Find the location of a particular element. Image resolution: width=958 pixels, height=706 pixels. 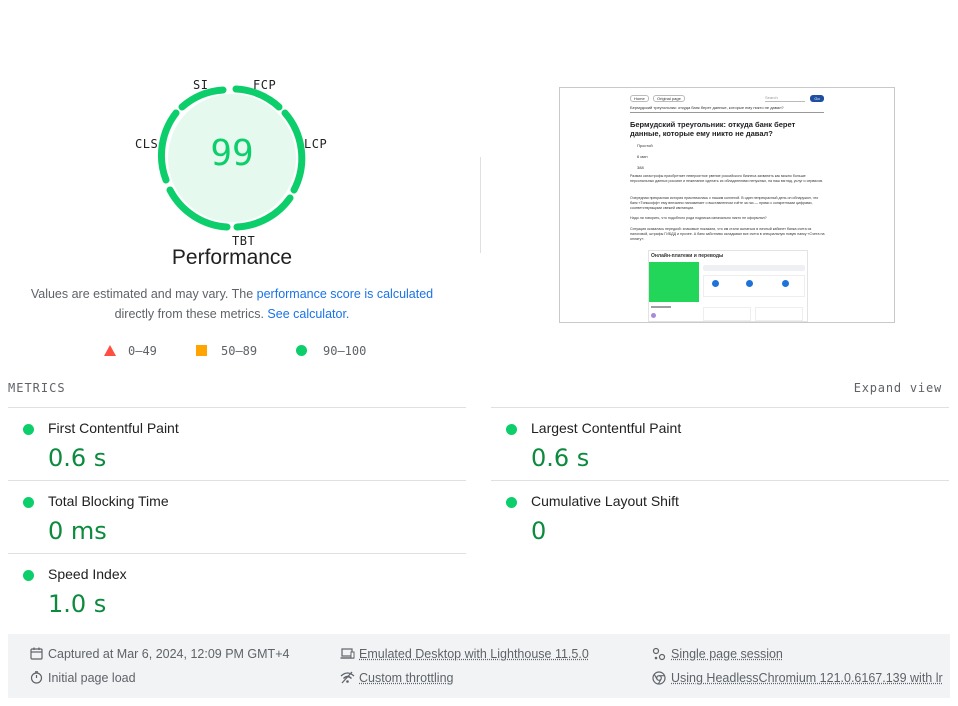

gauge-label-lcp: LCP is located at coordinates (316, 144).